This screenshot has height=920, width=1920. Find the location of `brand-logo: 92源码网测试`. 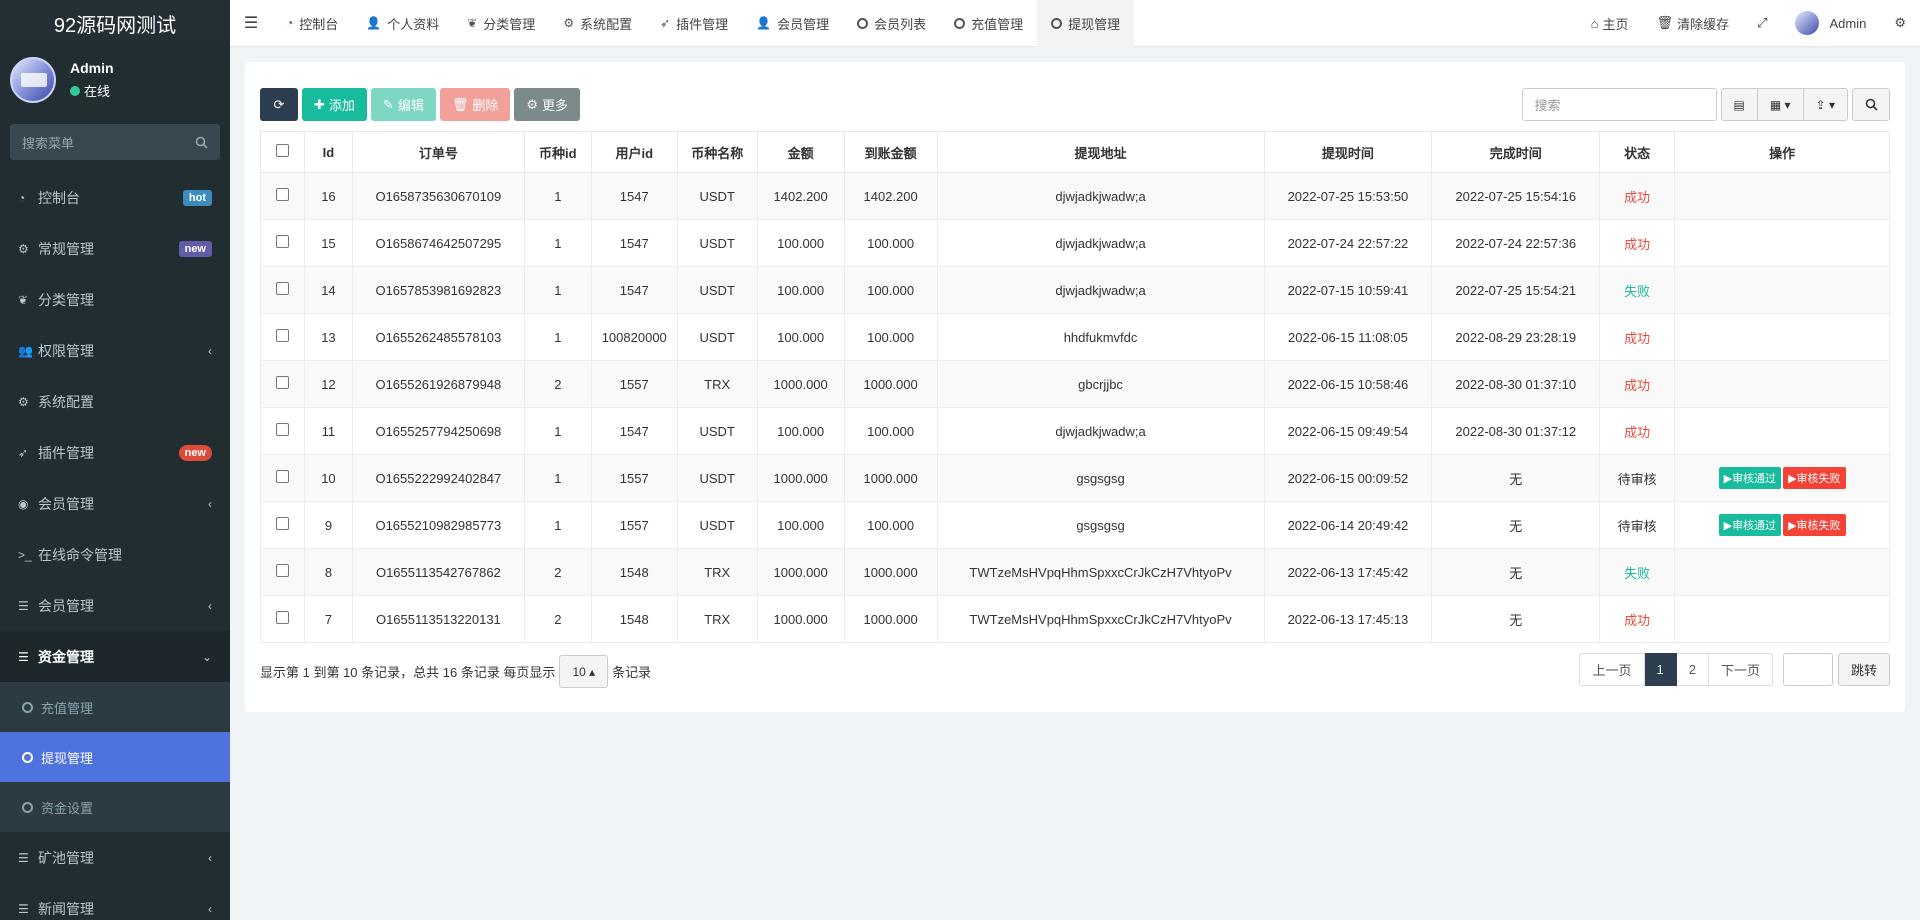

brand-logo: 92源码网测试 is located at coordinates (115, 23).